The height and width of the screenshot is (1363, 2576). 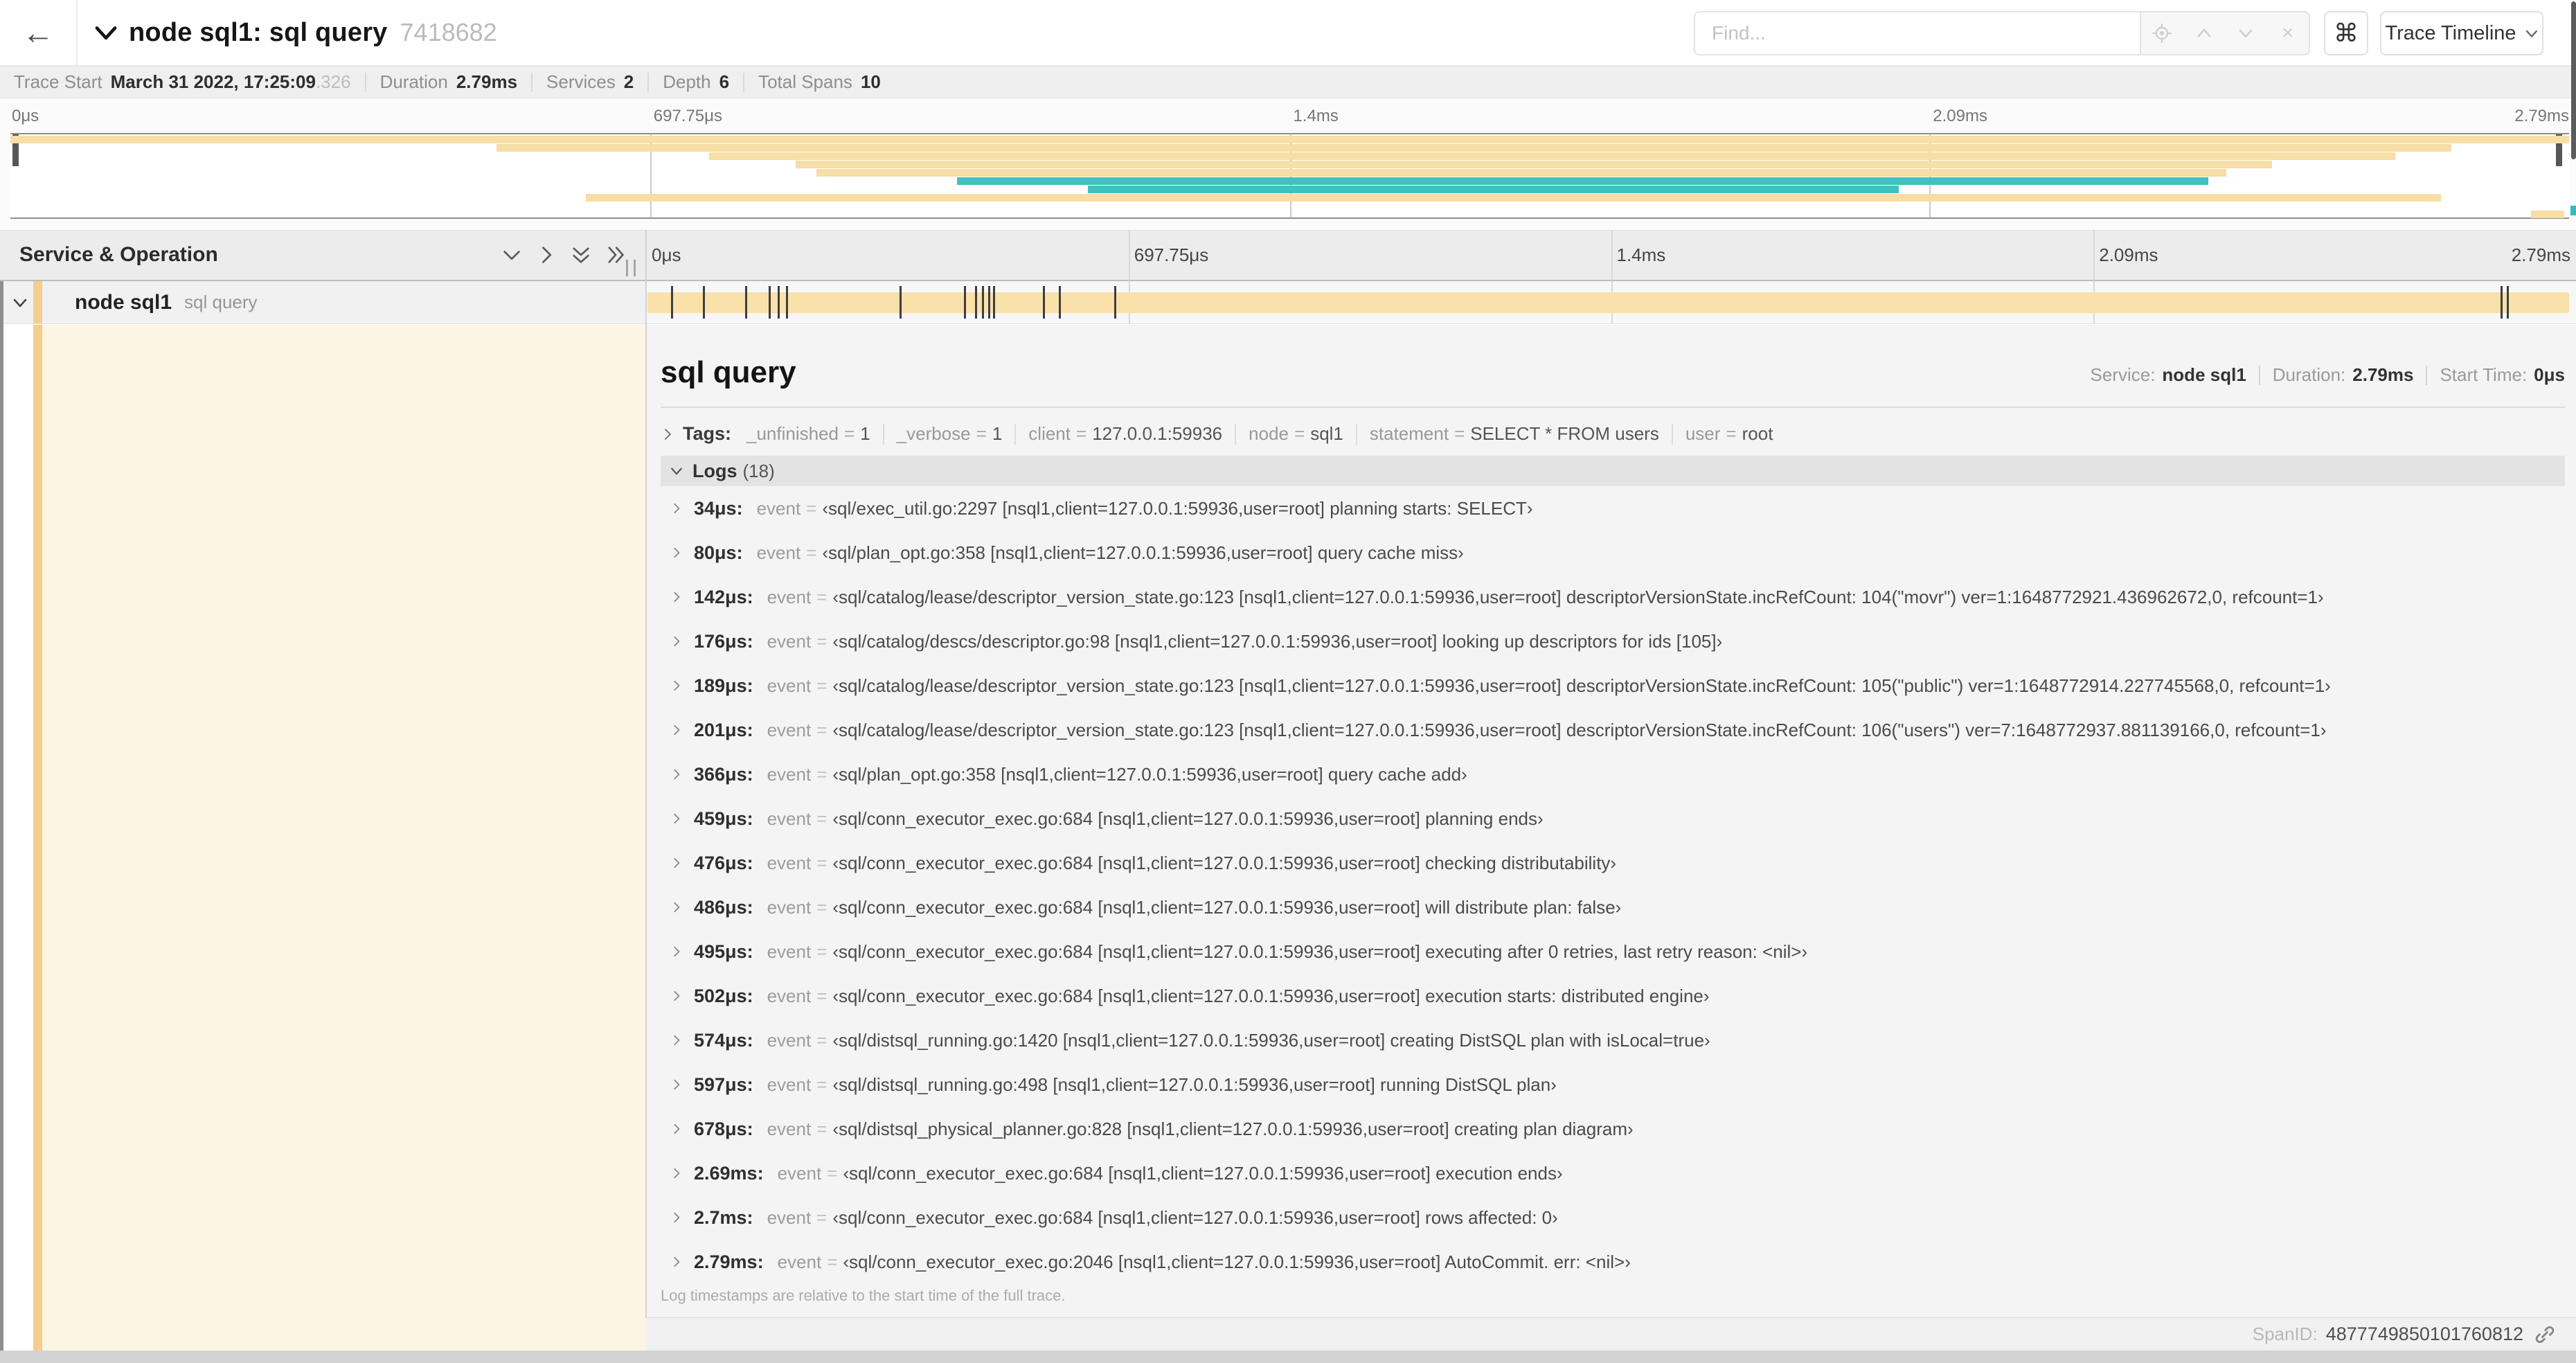 What do you see at coordinates (615, 254) in the screenshot?
I see `expand-all-icon` at bounding box center [615, 254].